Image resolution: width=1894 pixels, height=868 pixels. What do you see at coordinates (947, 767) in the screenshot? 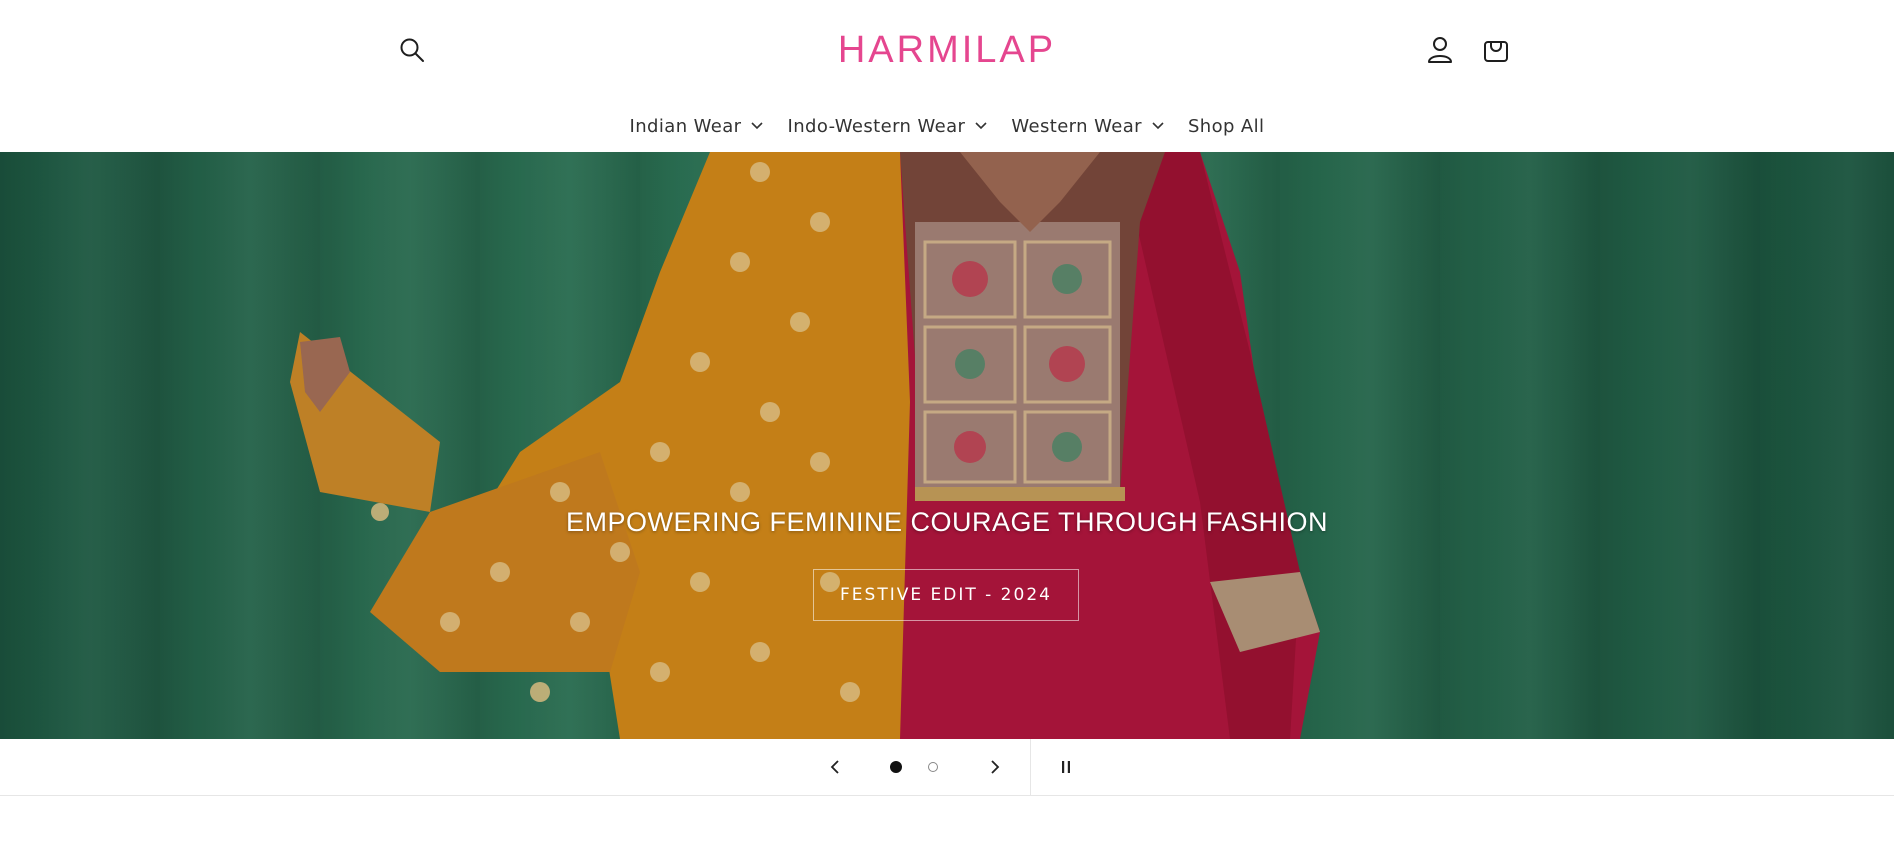
I see `slideshow-controls` at bounding box center [947, 767].